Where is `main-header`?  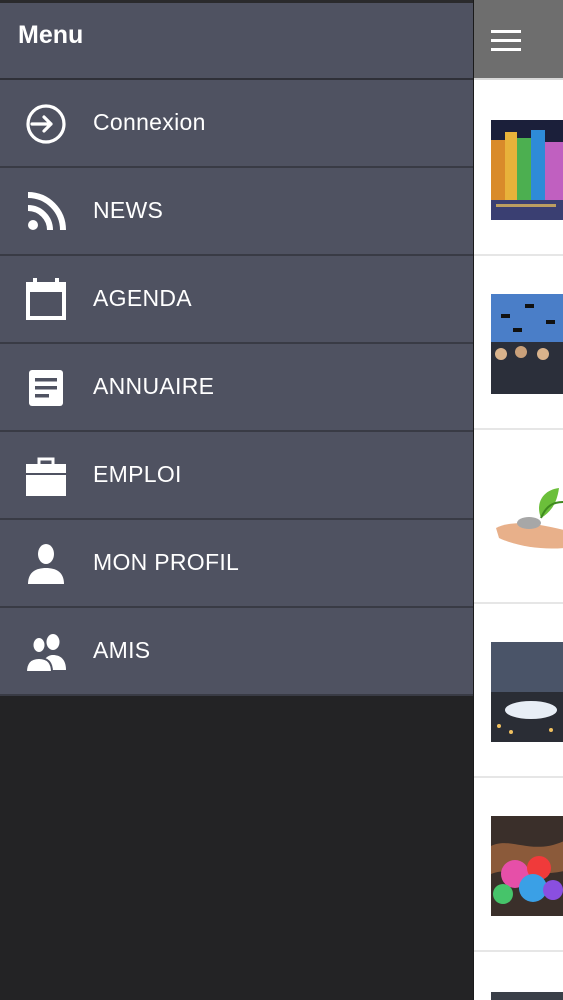
main-header is located at coordinates (518, 40).